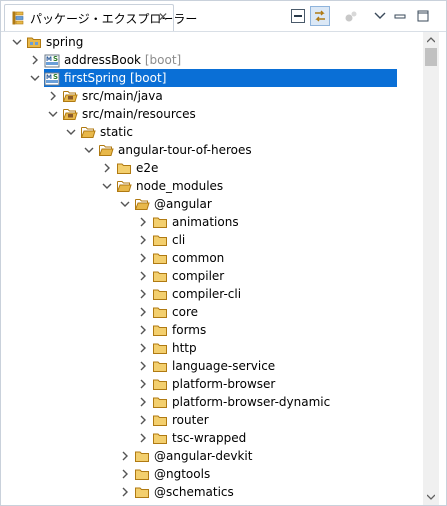 The height and width of the screenshot is (506, 447). I want to click on tree-item-name: @schematics, so click(194, 492).